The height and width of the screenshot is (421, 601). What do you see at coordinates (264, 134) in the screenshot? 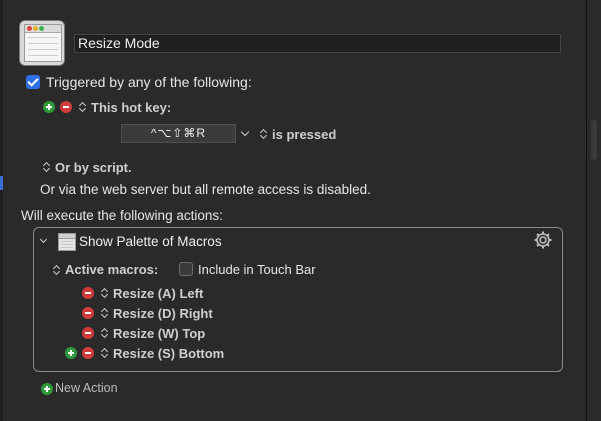
I see `hotkey-condition-updown-icon` at bounding box center [264, 134].